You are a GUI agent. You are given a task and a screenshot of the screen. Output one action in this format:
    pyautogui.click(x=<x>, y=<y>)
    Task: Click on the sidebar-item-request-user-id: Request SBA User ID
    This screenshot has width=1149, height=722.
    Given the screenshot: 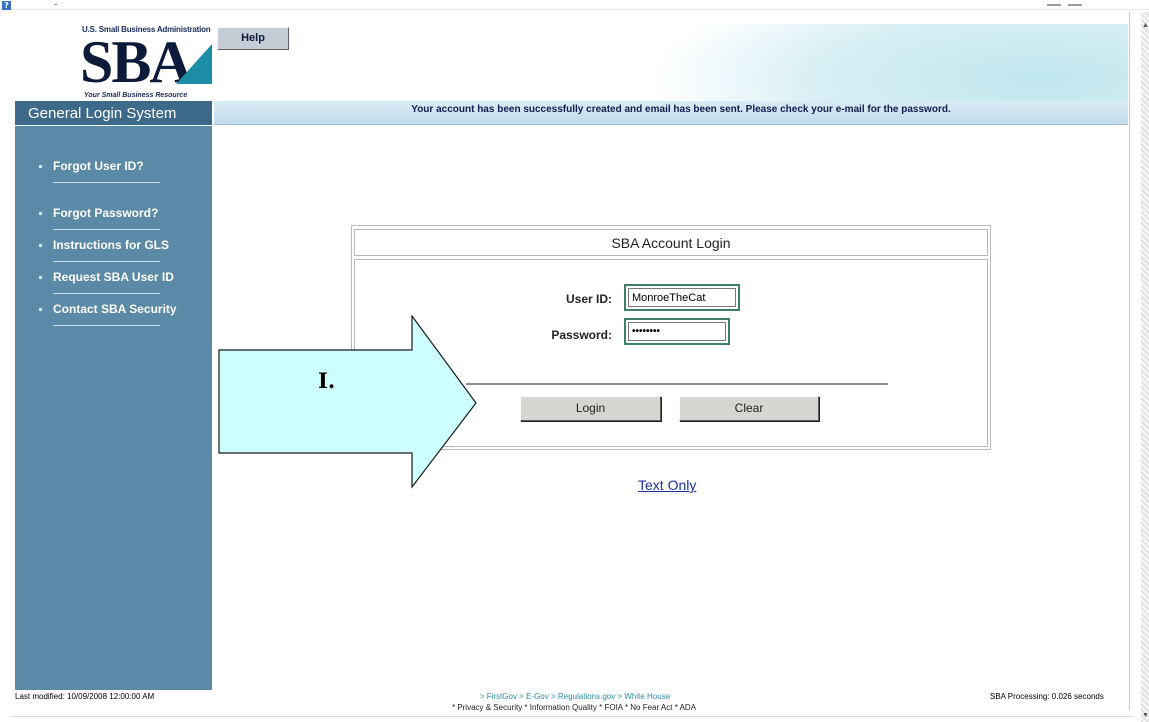 What is the action you would take?
    pyautogui.click(x=106, y=277)
    